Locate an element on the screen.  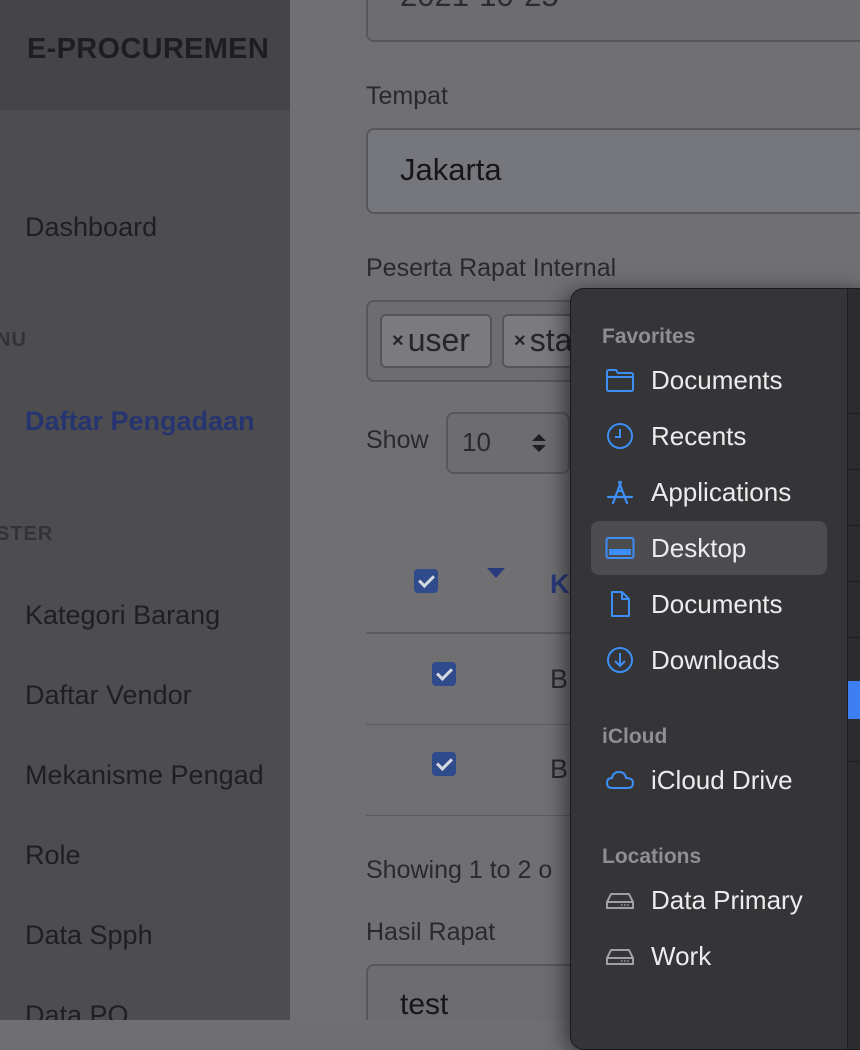
sidebar-item-role: Role is located at coordinates (53, 855).